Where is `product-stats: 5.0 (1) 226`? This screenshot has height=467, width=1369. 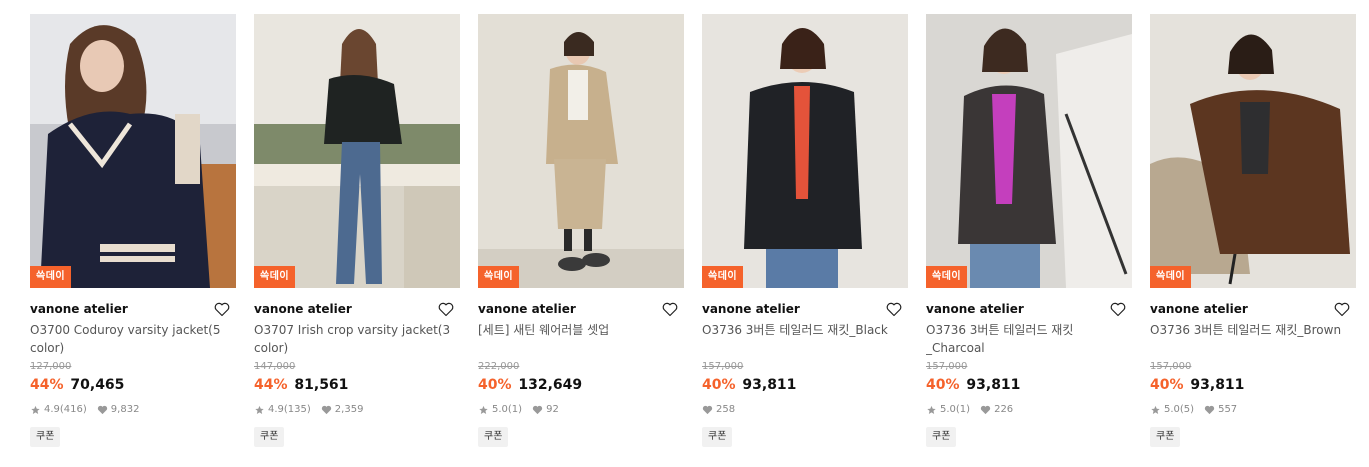 product-stats: 5.0 (1) 226 is located at coordinates (1029, 410).